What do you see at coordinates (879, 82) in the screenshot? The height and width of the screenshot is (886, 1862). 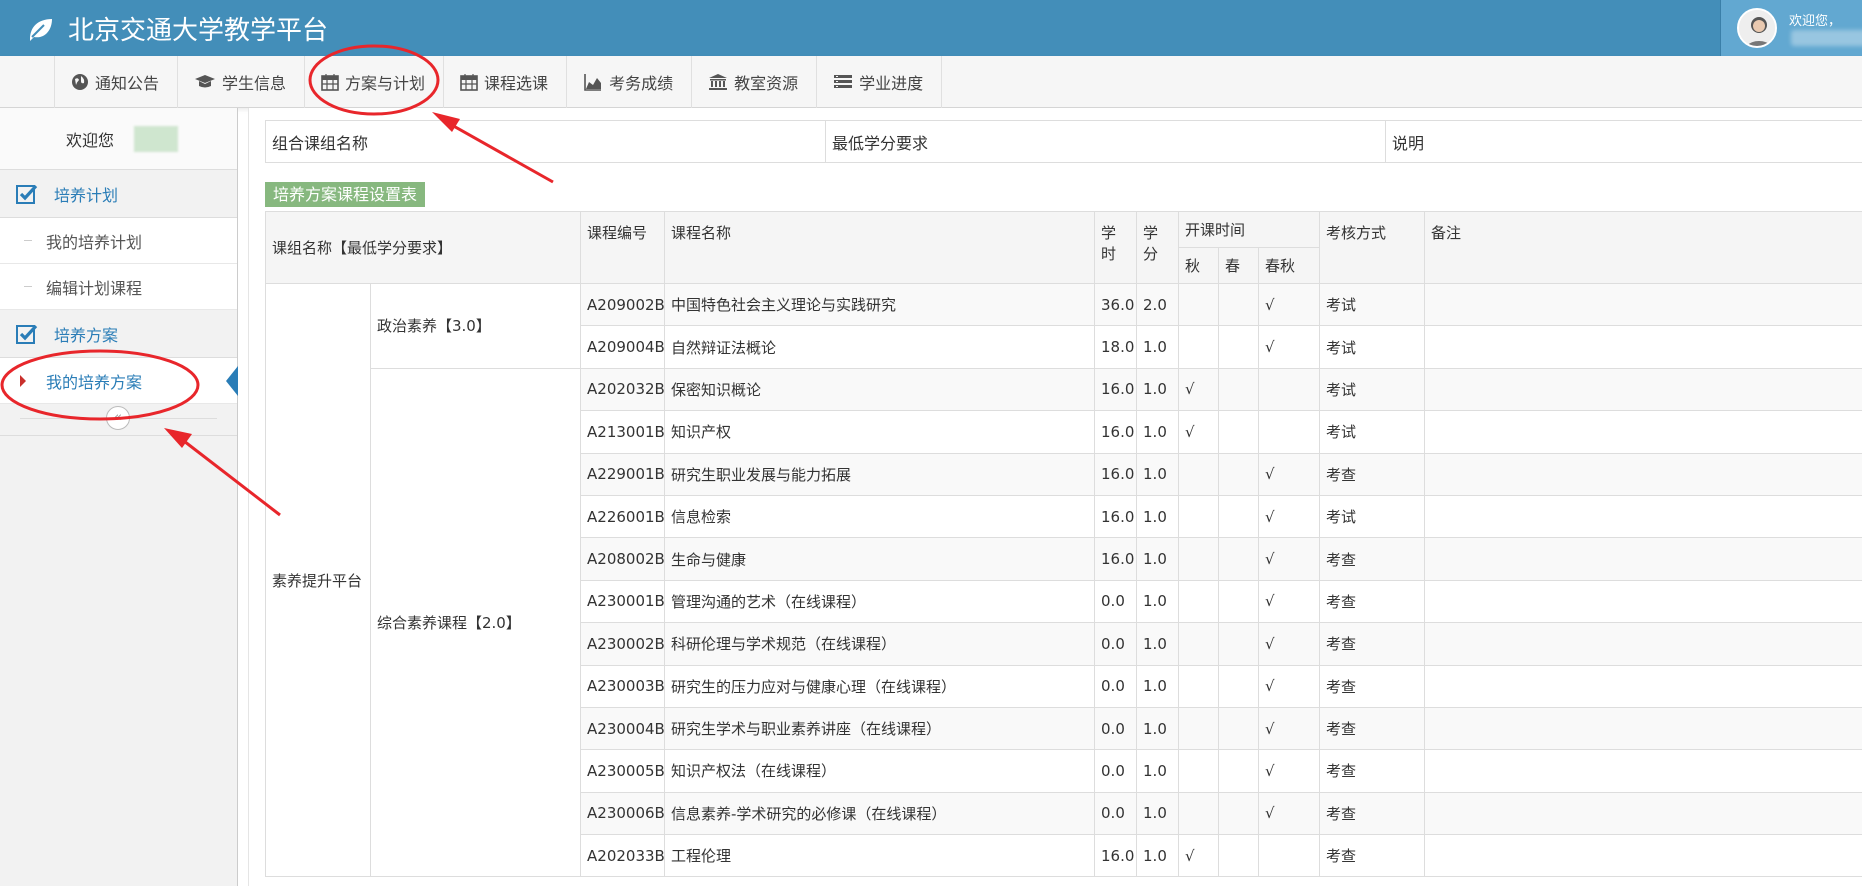 I see `nav-progress: 学业进度` at bounding box center [879, 82].